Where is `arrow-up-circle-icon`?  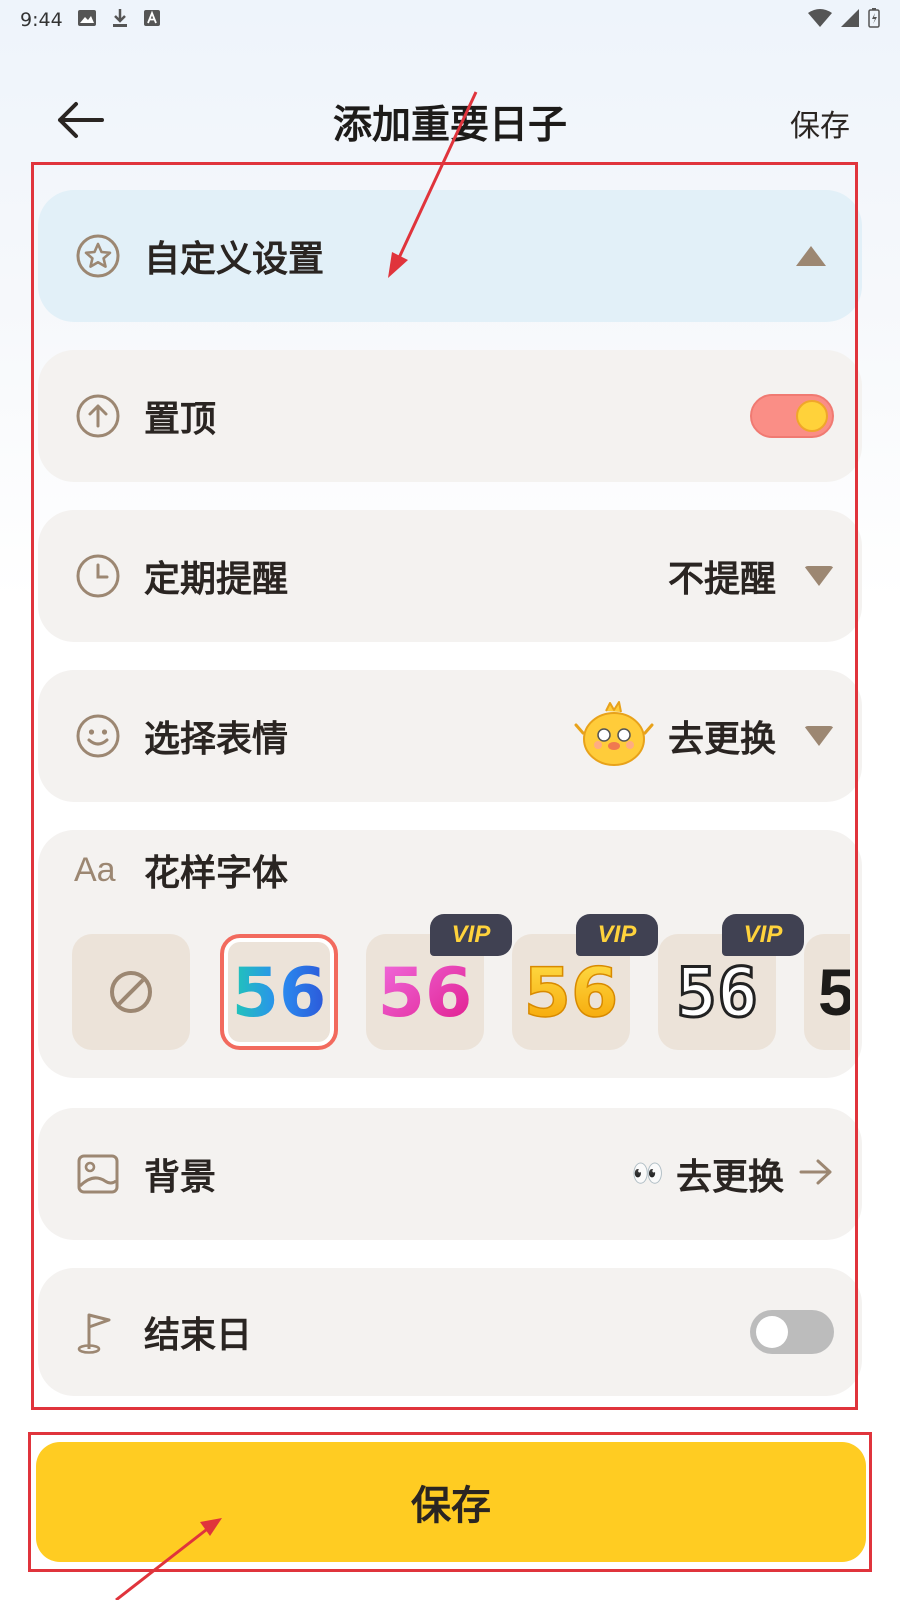 arrow-up-circle-icon is located at coordinates (98, 416).